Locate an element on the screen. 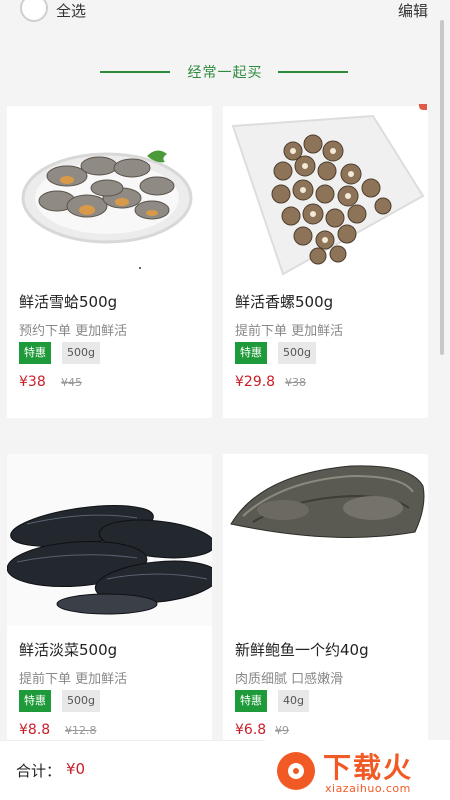 The image size is (450, 800). abalone-icon is located at coordinates (325, 540).